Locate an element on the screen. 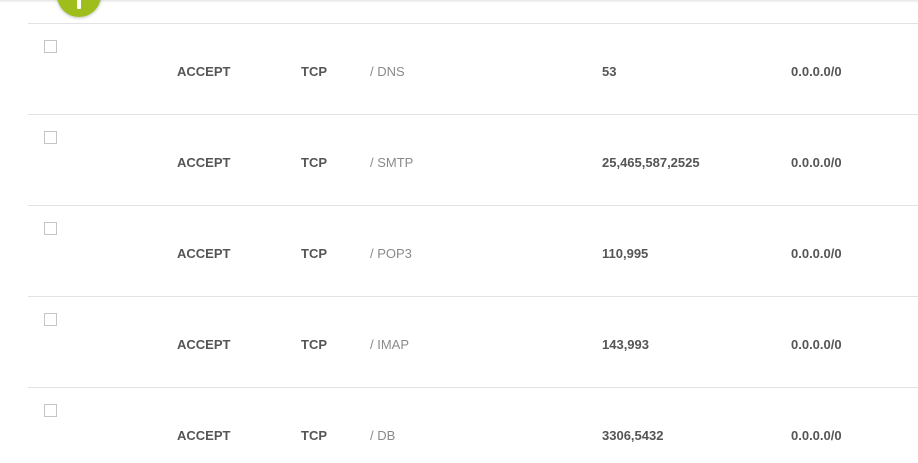 This screenshot has width=918, height=463. rule-ports: 110,995 is located at coordinates (625, 253).